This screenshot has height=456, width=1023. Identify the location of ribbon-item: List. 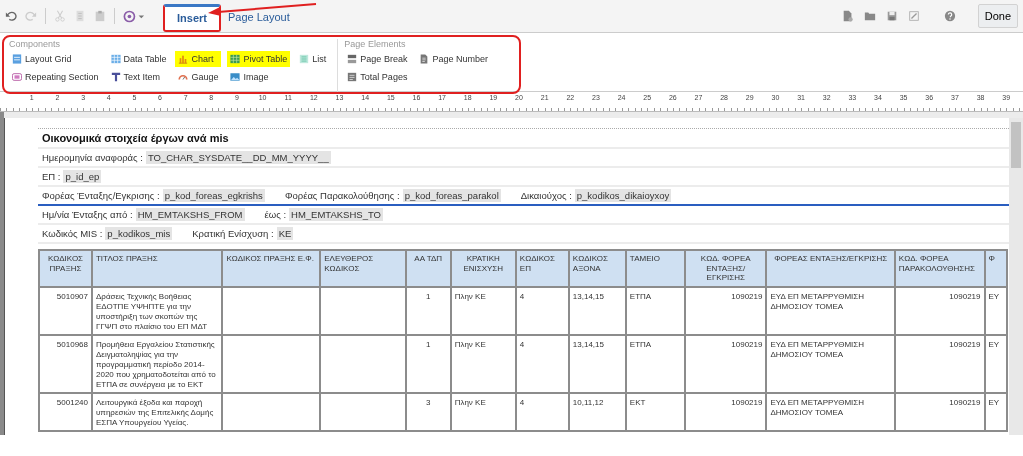
(313, 59).